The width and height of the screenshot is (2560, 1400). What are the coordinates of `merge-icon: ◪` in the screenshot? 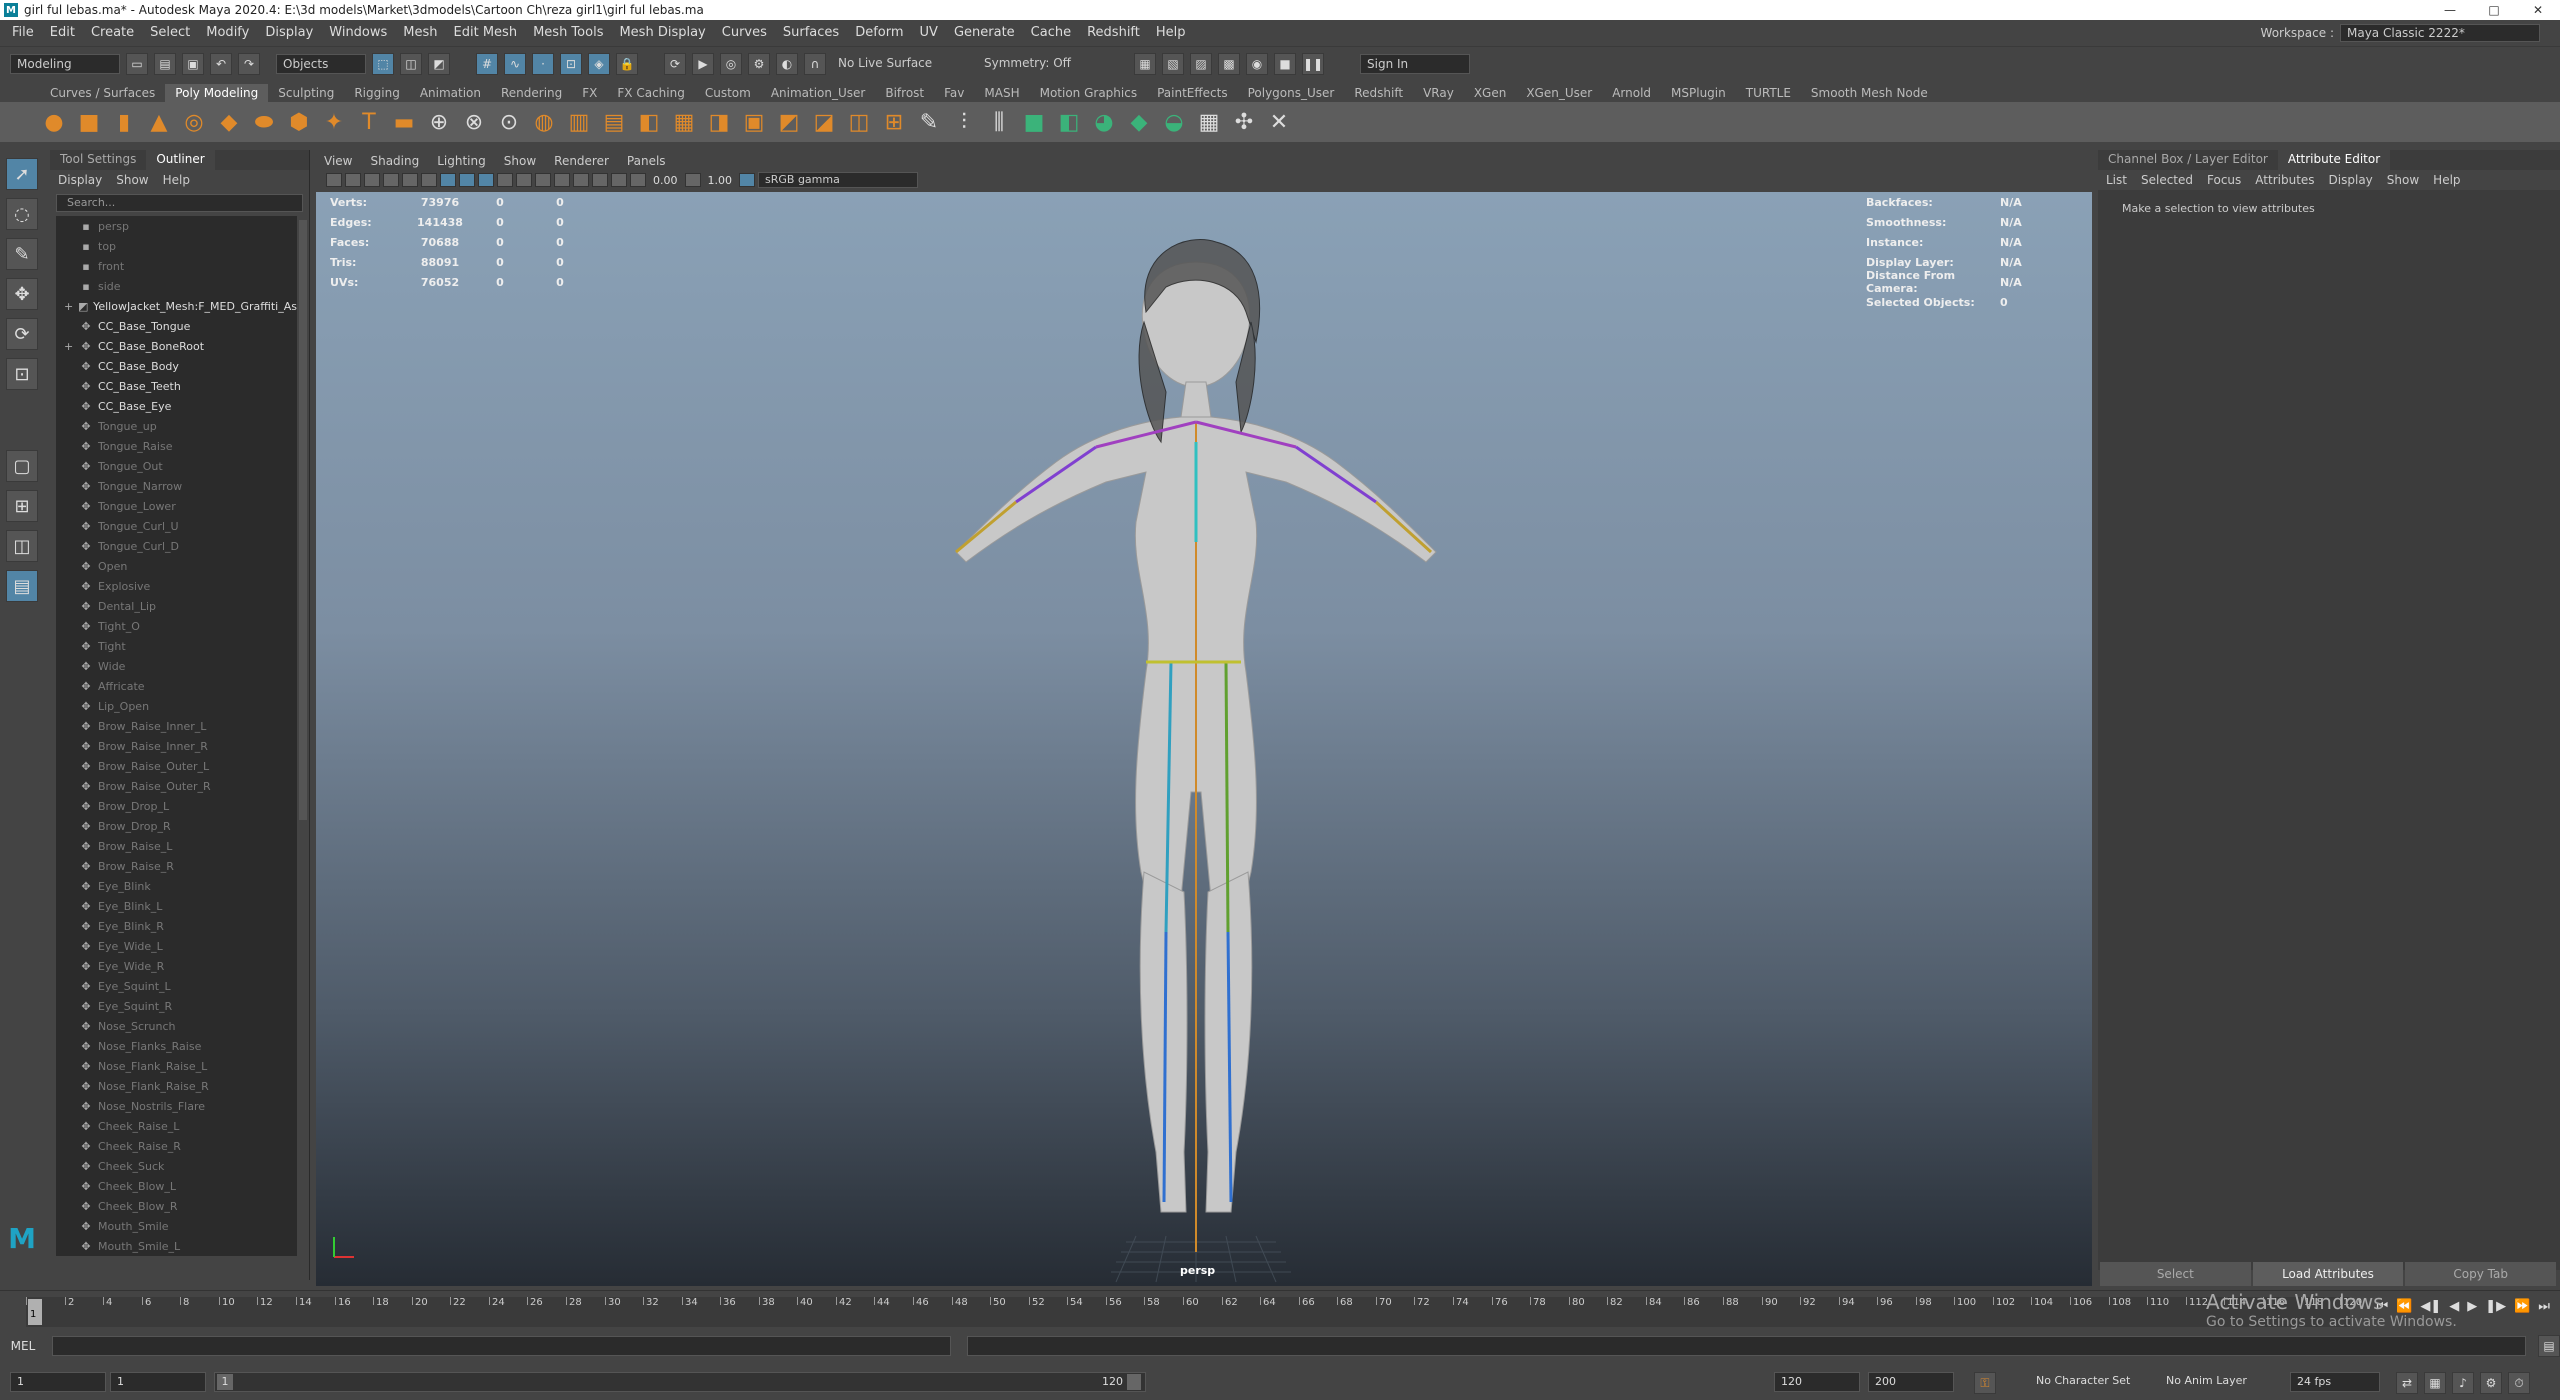 It's located at (824, 122).